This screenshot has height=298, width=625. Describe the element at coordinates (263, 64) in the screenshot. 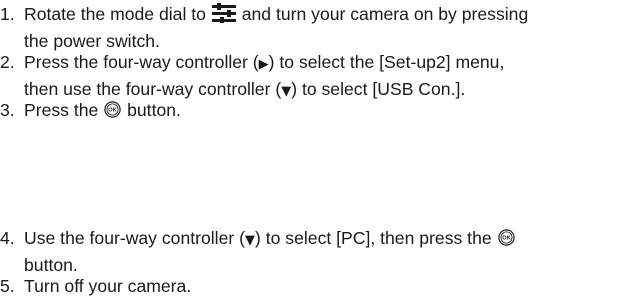

I see `right-arrow-icon: ▶` at that location.